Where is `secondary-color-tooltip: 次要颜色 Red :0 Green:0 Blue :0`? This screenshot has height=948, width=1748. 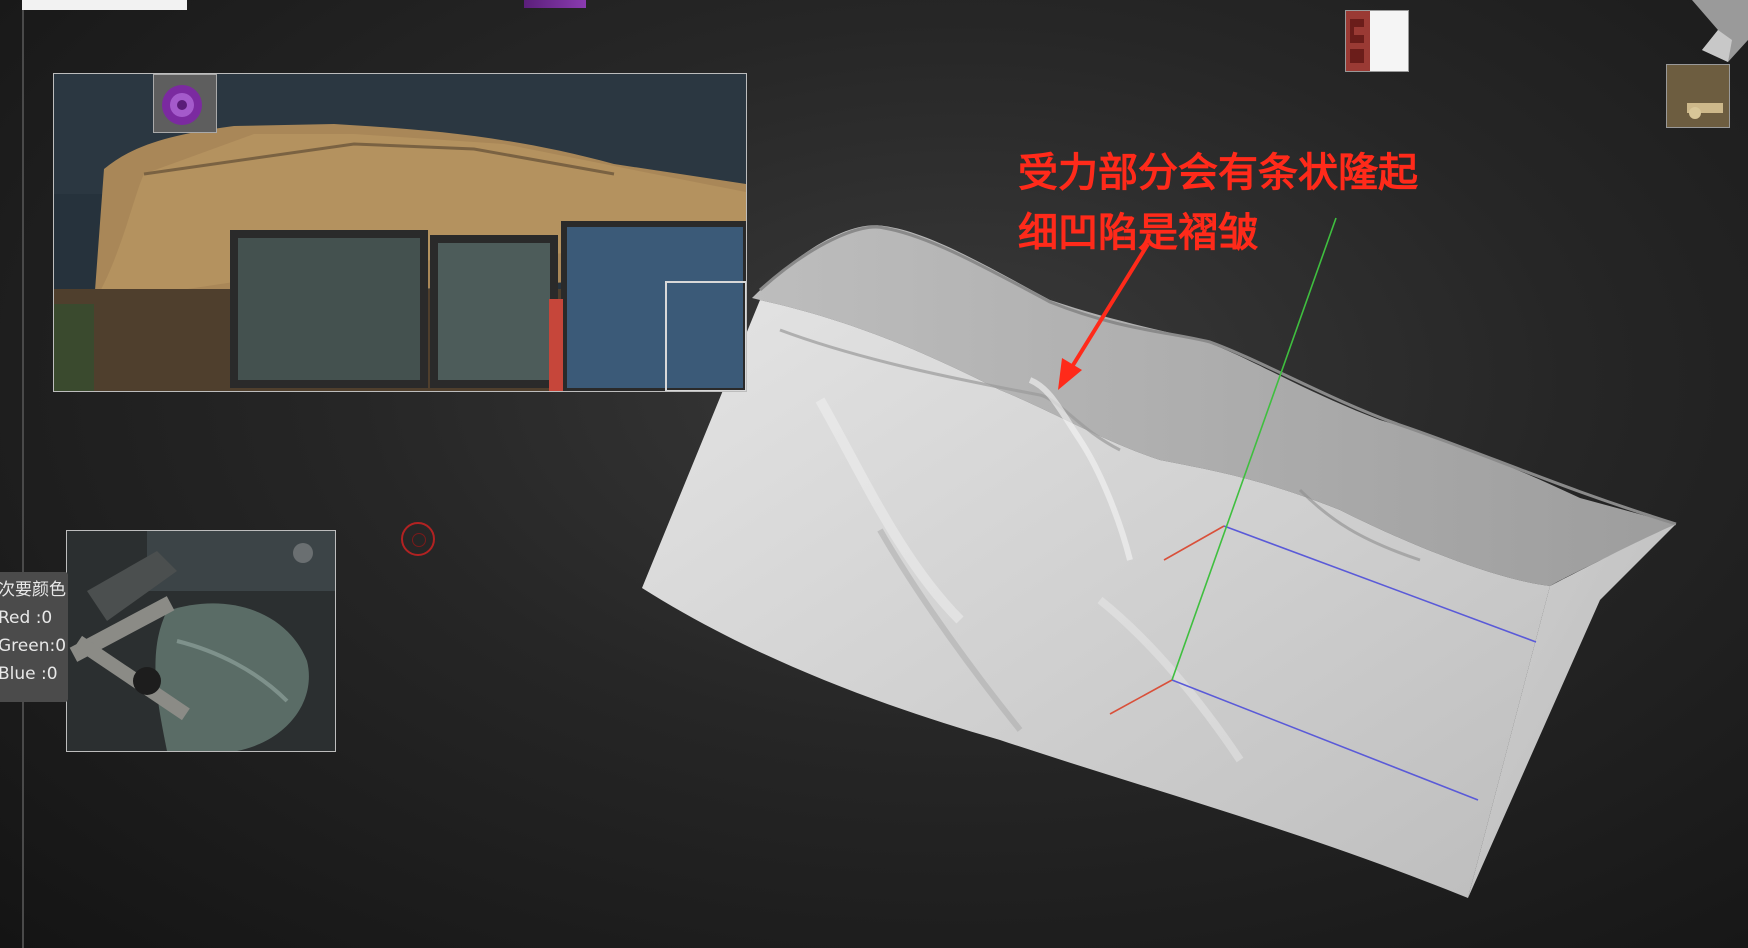 secondary-color-tooltip: 次要颜色 Red :0 Green:0 Blue :0 is located at coordinates (34, 637).